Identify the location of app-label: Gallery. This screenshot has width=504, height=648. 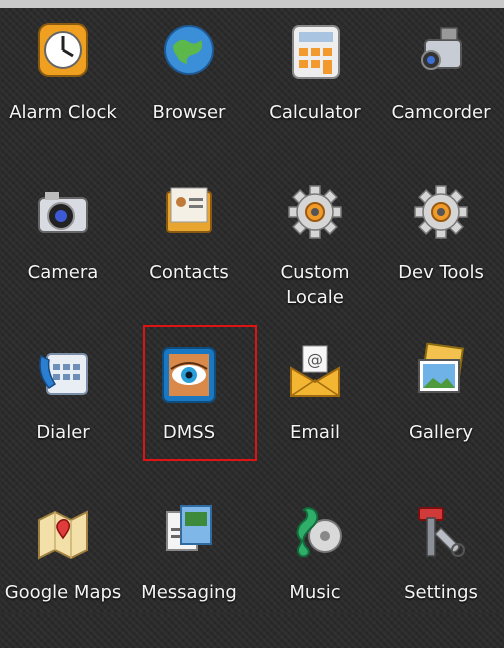
(441, 432).